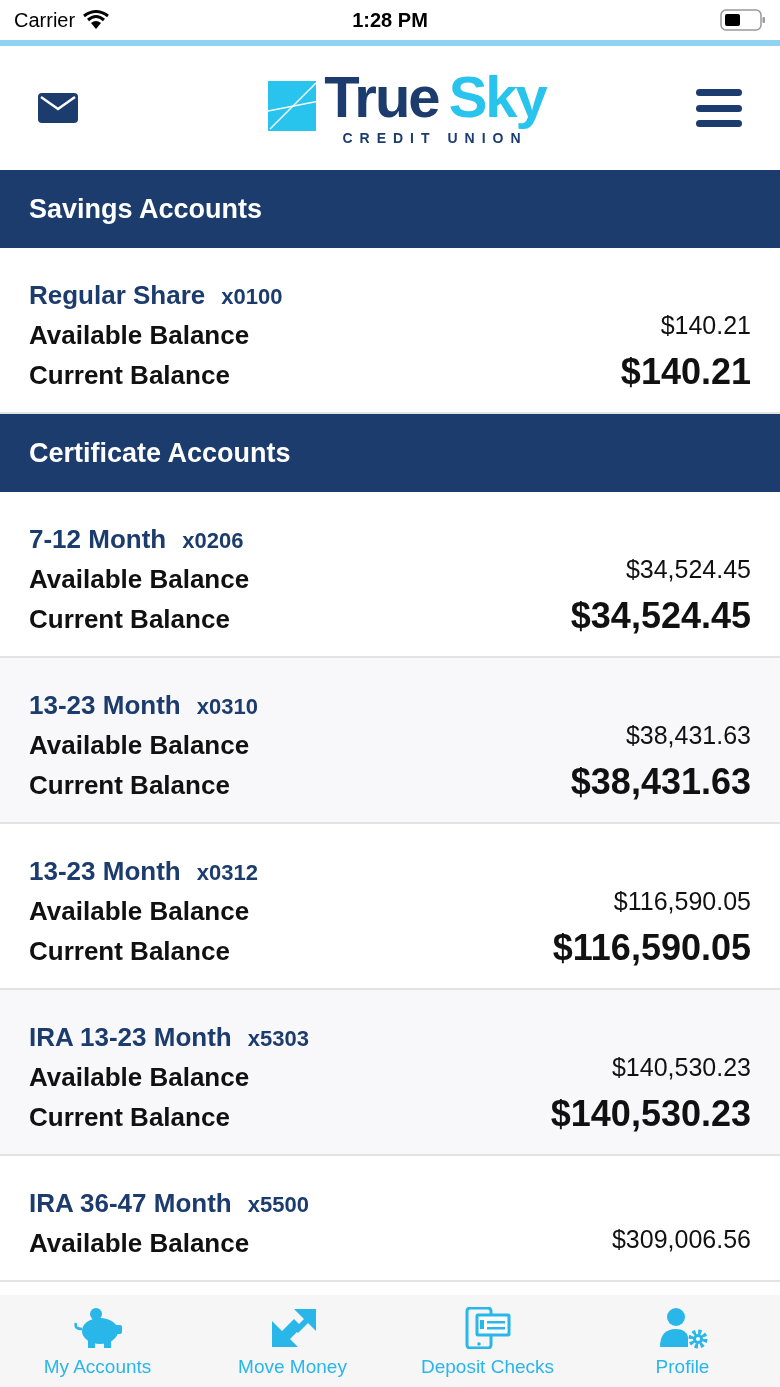 The image size is (780, 1387). I want to click on logo-text: True, so click(381, 96).